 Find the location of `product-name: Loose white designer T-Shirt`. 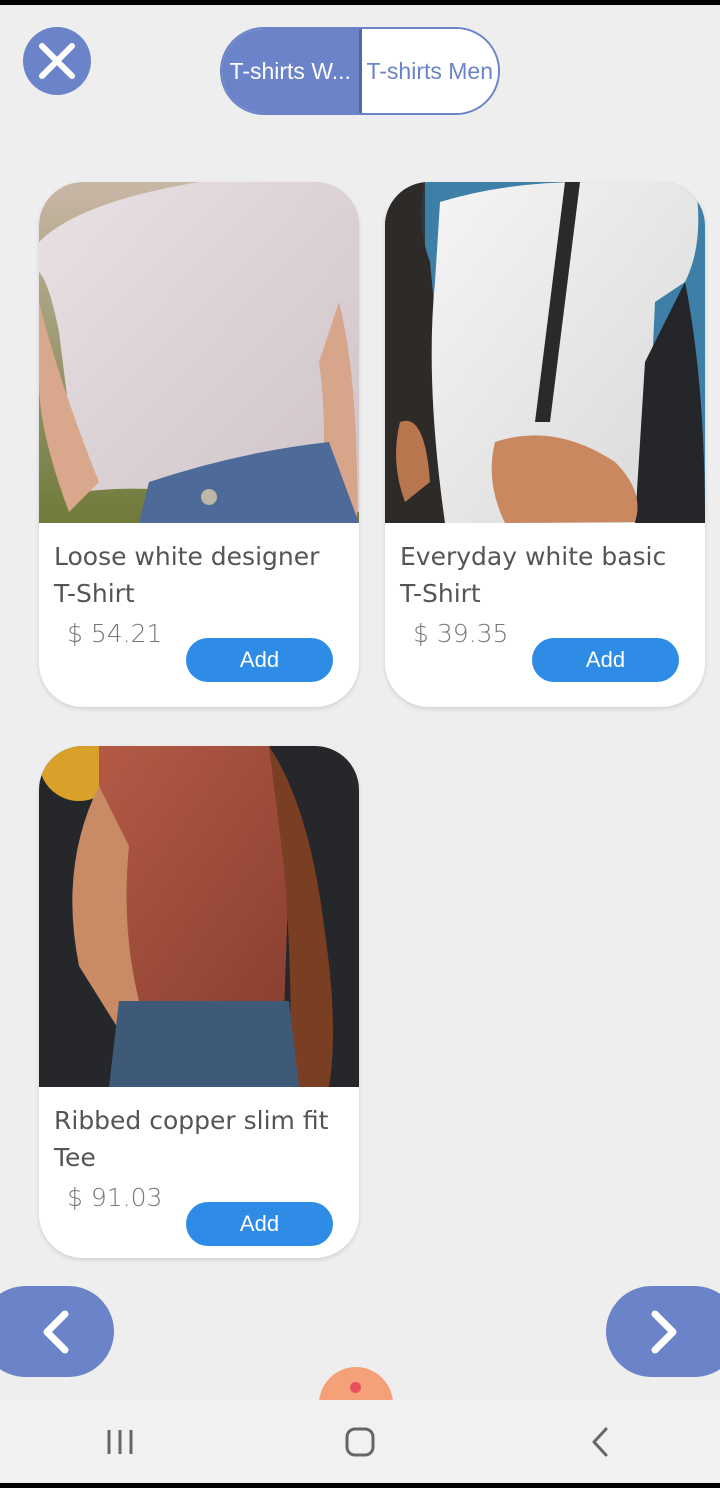

product-name: Loose white designer T-Shirt is located at coordinates (187, 575).